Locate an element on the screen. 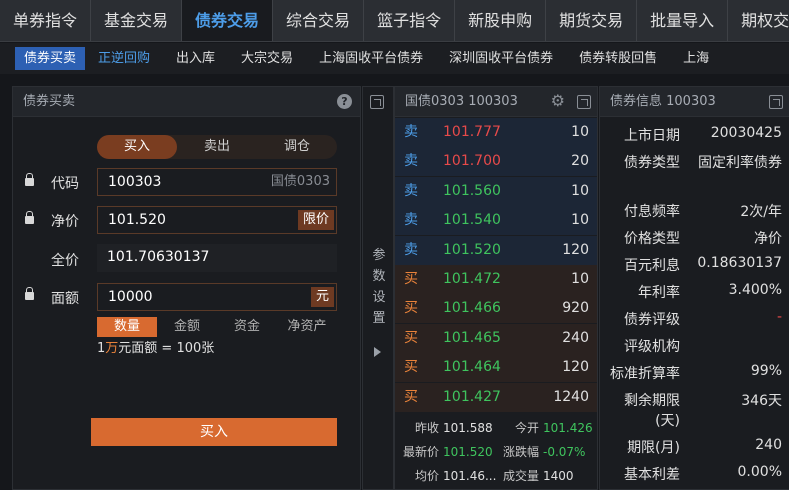 Image resolution: width=789 pixels, height=490 pixels. bid-row: 买 101.466 920 is located at coordinates (496, 309).